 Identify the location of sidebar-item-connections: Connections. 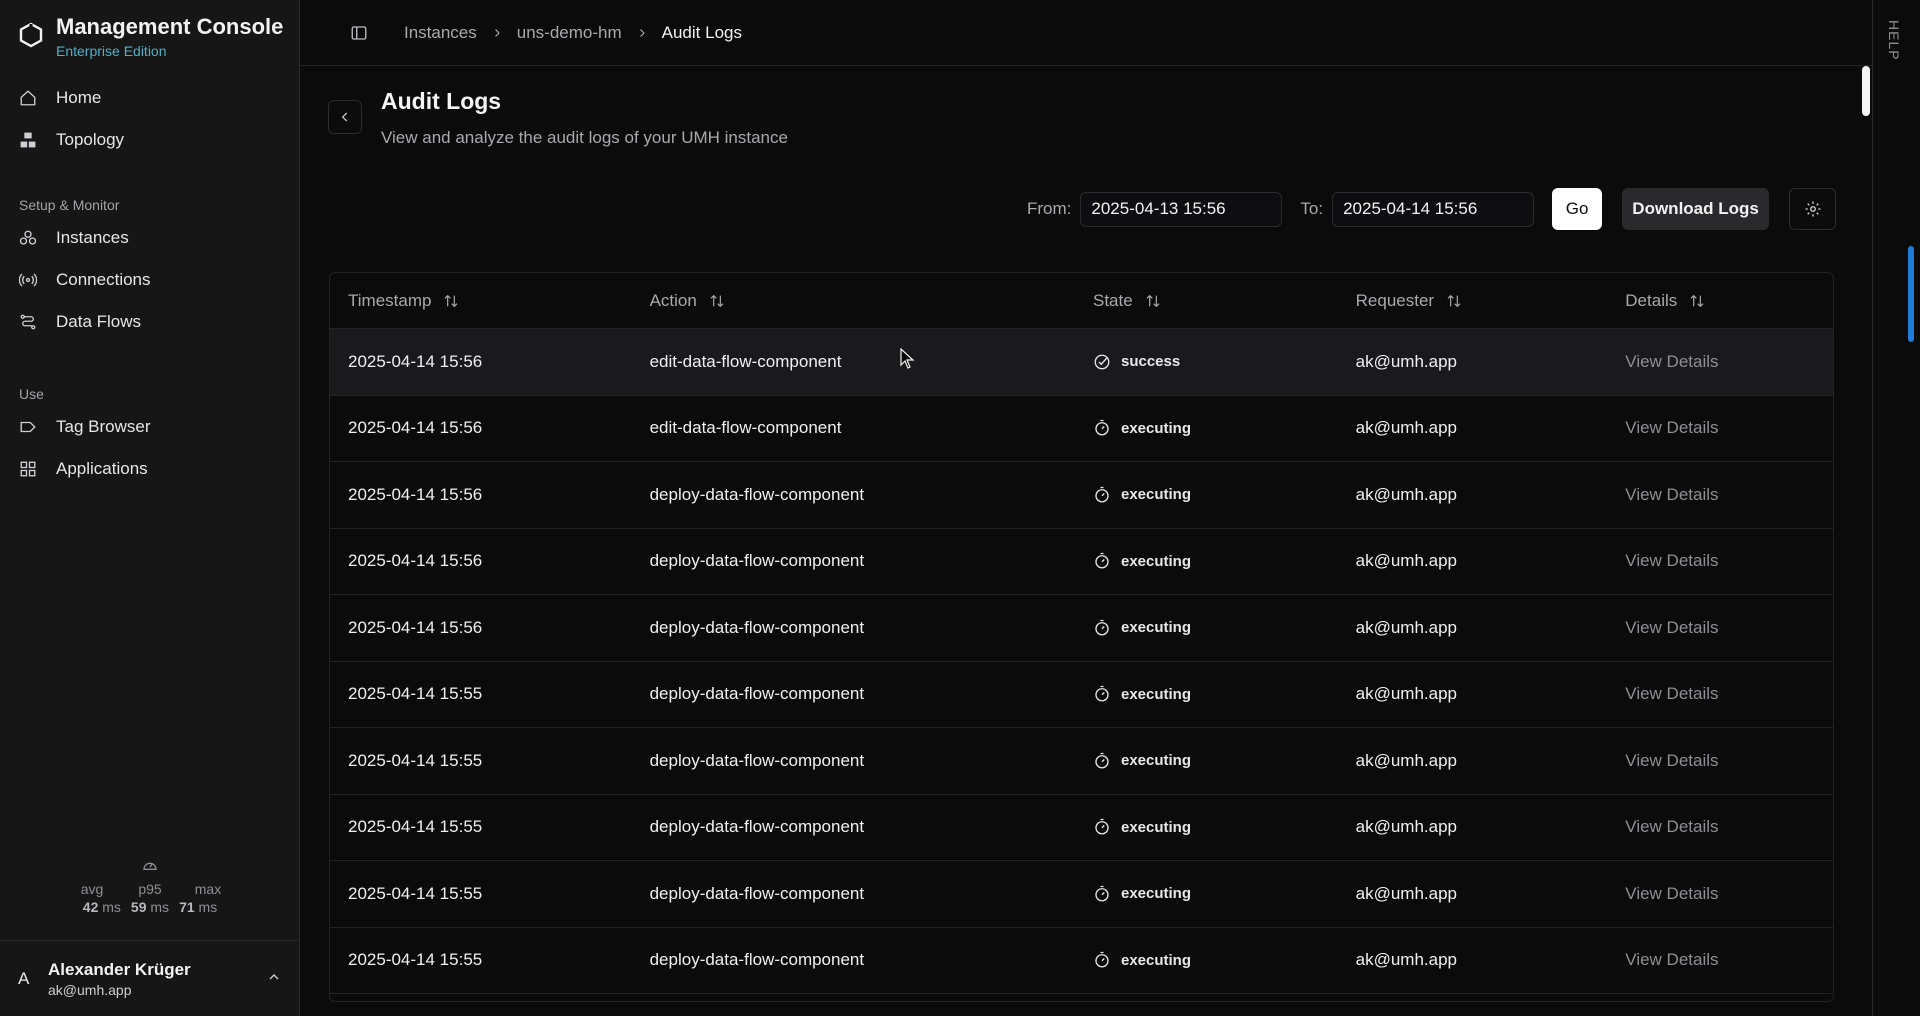
(150, 280).